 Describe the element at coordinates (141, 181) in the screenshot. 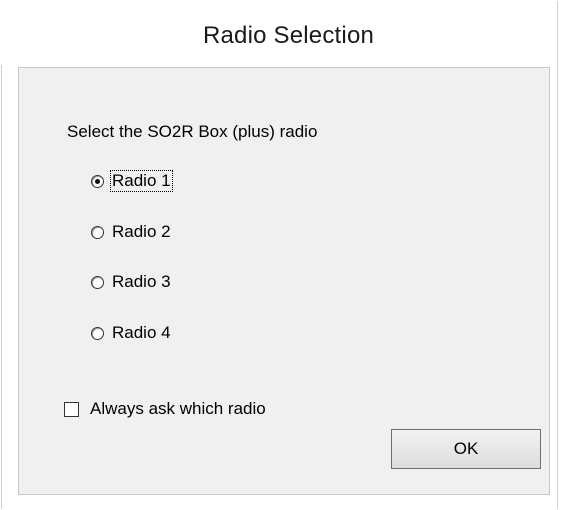

I see `radio-label: Radio 1` at that location.